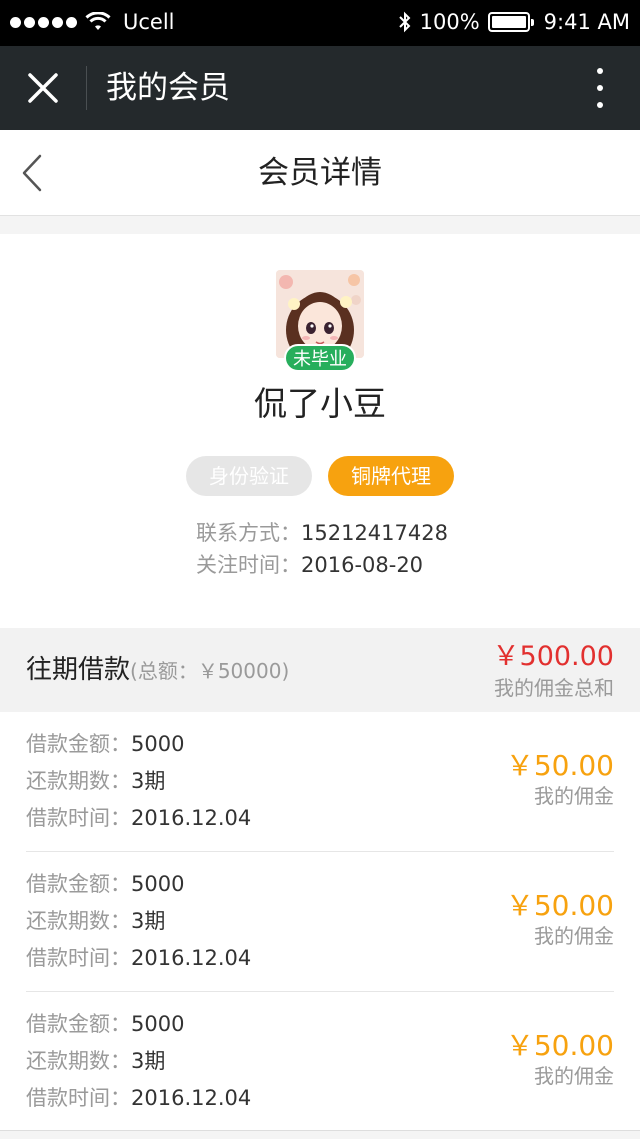  Describe the element at coordinates (320, 88) in the screenshot. I see `app-bar: 我的会员` at that location.